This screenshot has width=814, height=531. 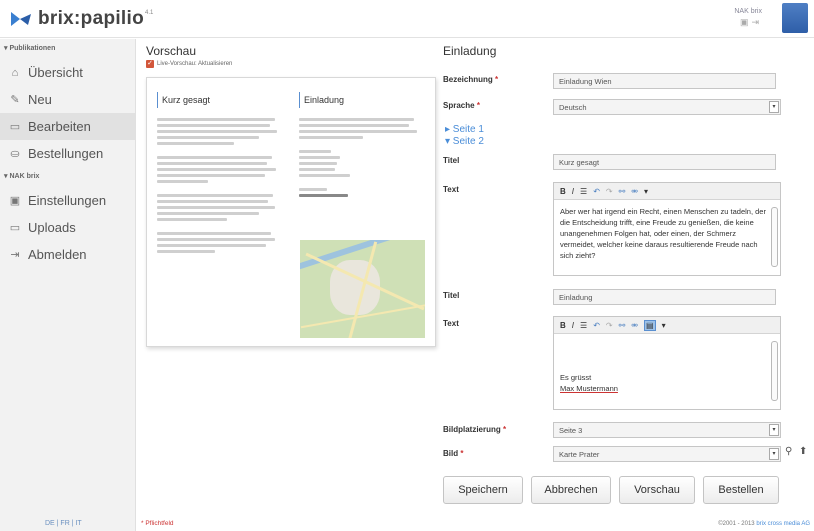 What do you see at coordinates (451, 295) in the screenshot?
I see `titel2-label: Titel` at bounding box center [451, 295].